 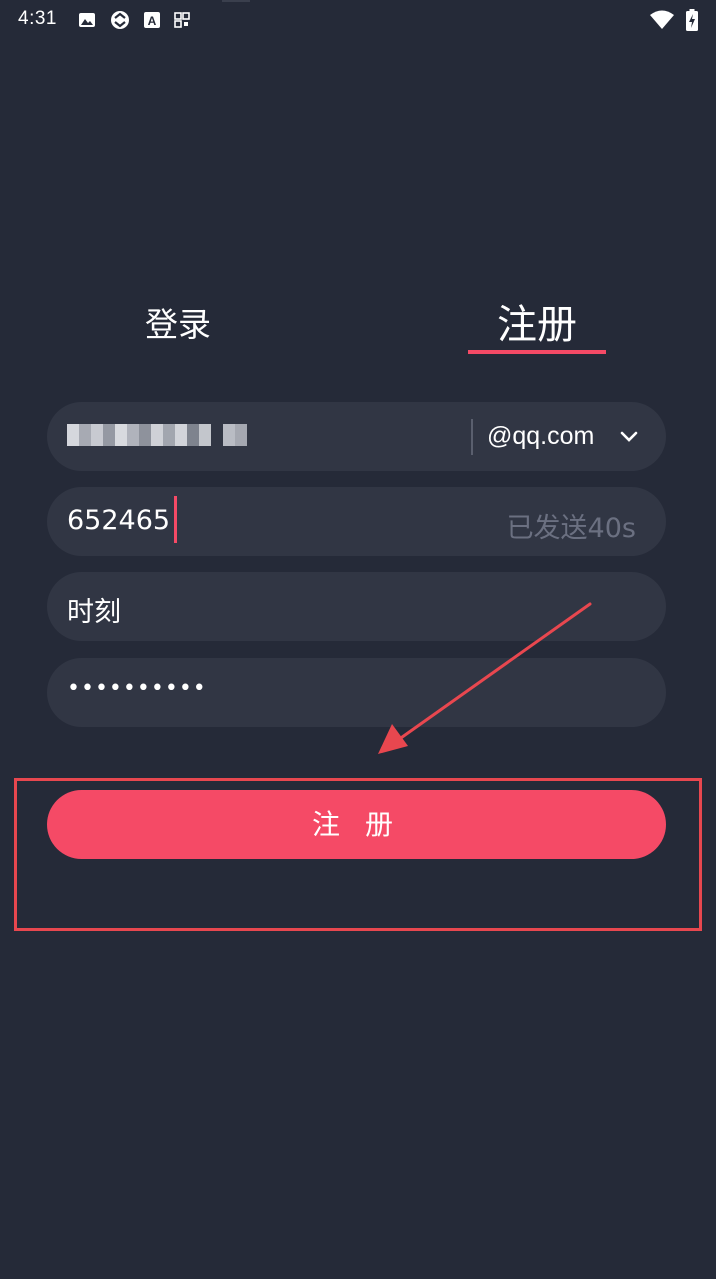 I want to click on nickname-field: 时刻, so click(x=356, y=606).